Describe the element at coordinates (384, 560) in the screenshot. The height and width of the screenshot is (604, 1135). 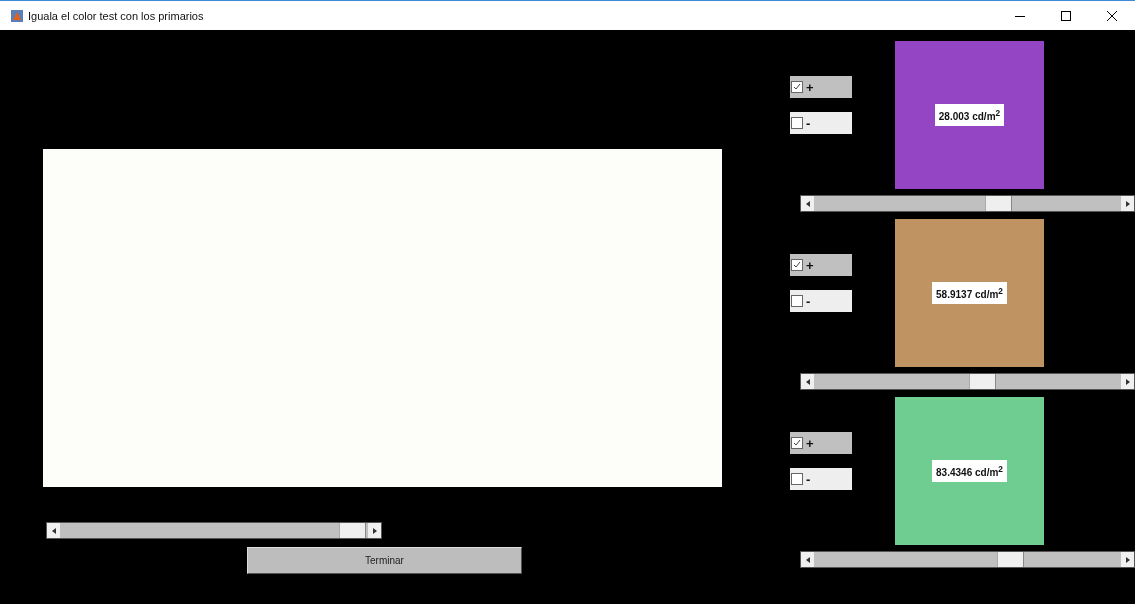
I see `finish-button: Terminar` at that location.